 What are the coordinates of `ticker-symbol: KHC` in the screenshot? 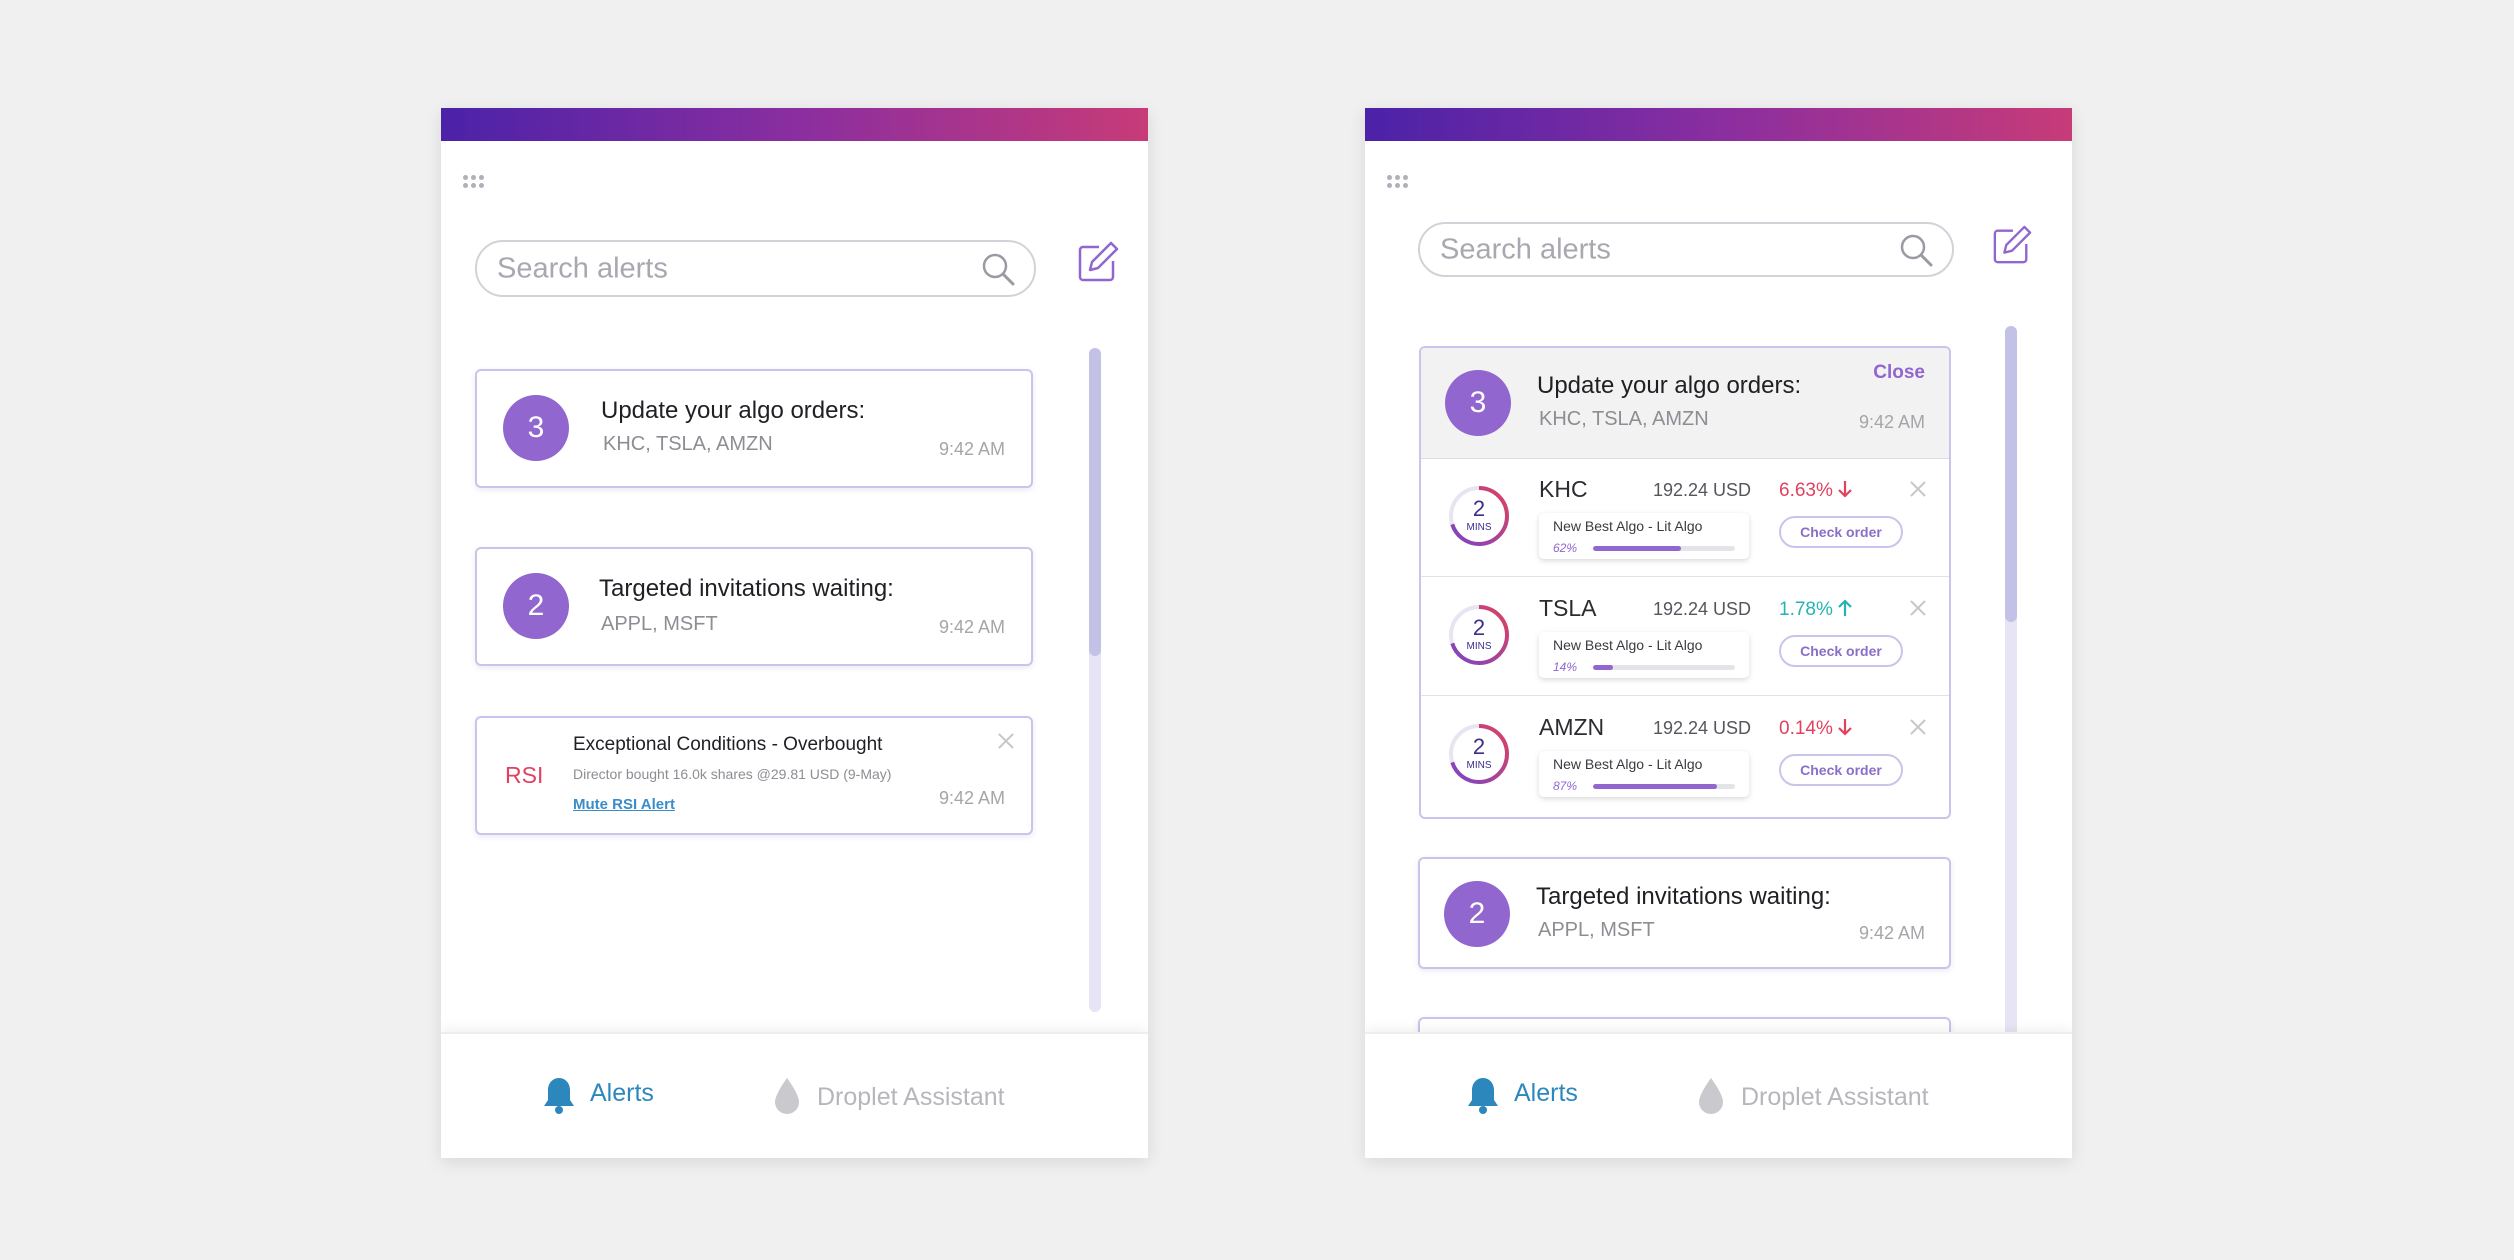 It's located at (1563, 489).